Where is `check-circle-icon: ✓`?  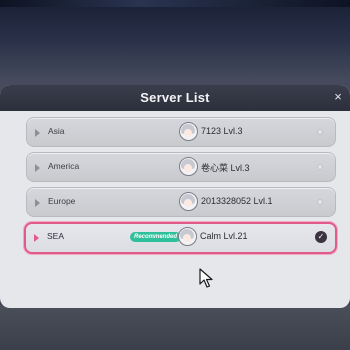 check-circle-icon: ✓ is located at coordinates (321, 237).